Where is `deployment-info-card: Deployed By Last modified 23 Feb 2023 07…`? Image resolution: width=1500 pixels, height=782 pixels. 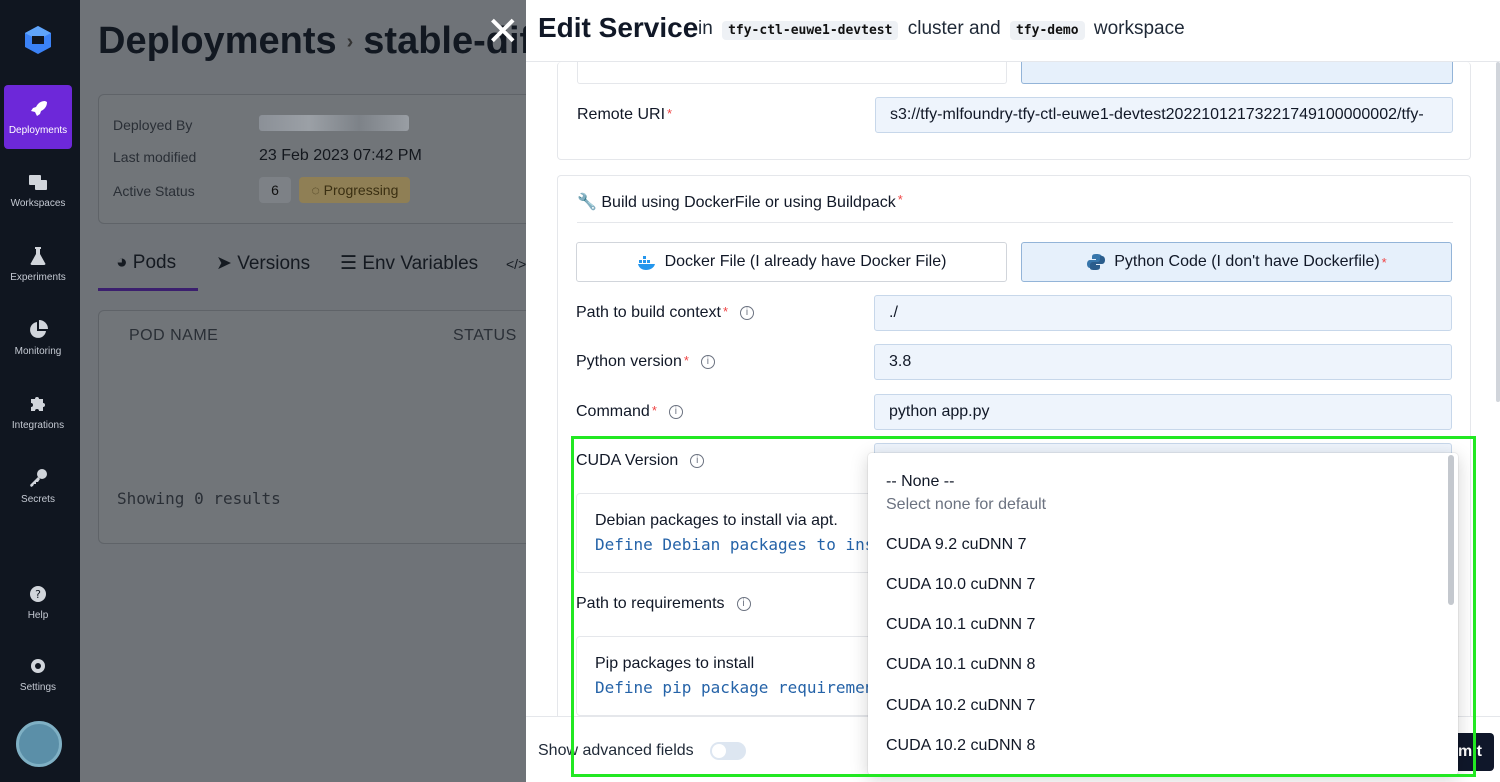
deployment-info-card: Deployed By Last modified 23 Feb 2023 07… is located at coordinates (318, 159).